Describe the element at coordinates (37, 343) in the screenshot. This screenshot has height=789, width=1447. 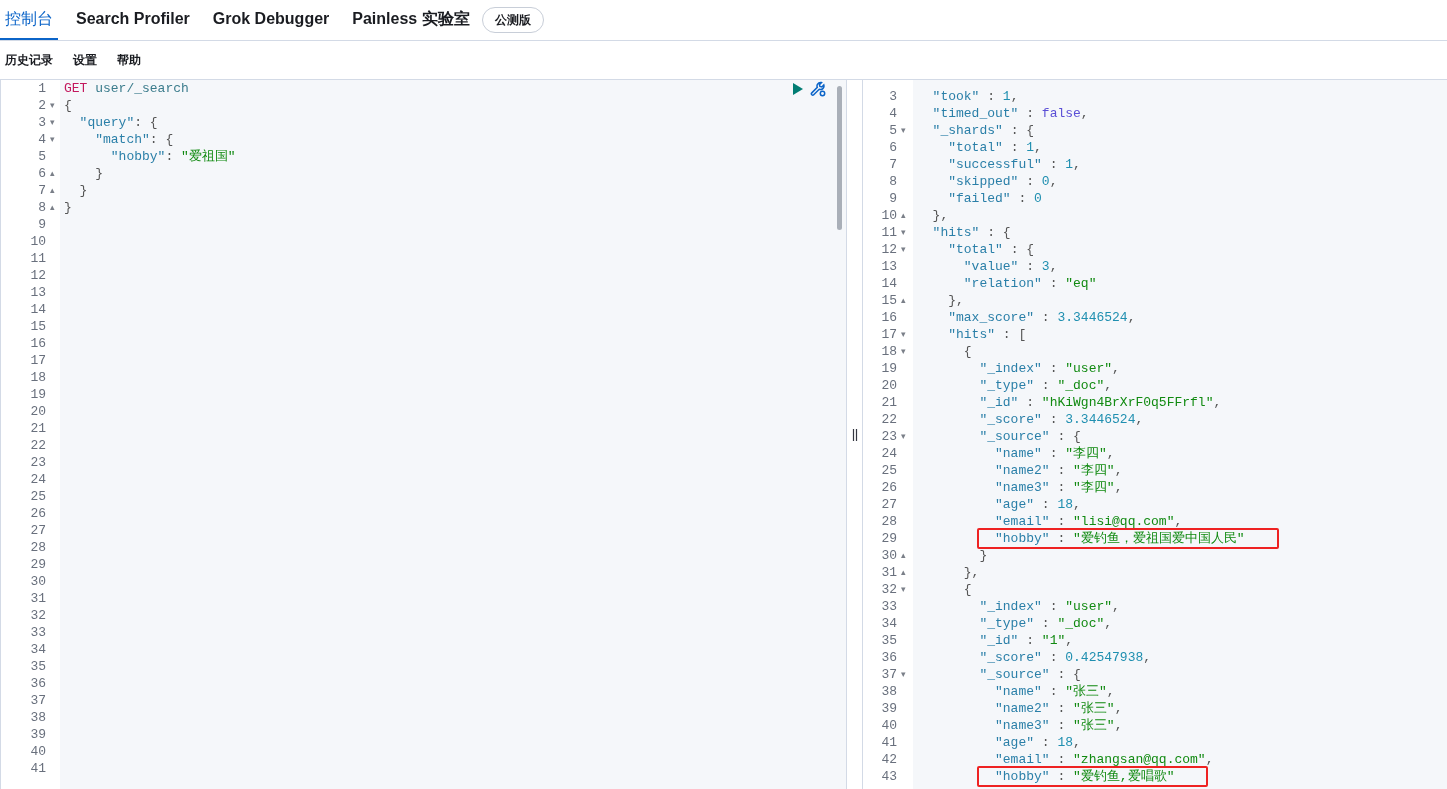
I see `line-number: 16` at that location.